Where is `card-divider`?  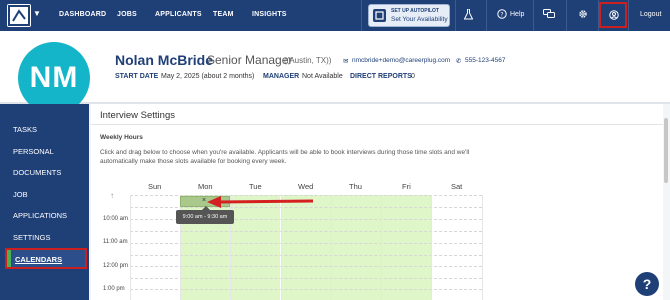 card-divider is located at coordinates (377, 124).